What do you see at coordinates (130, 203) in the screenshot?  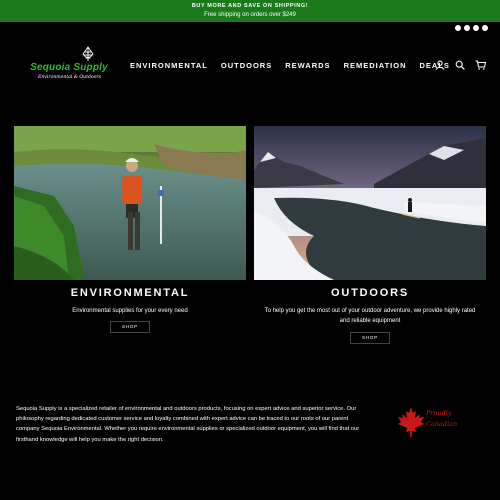 I see `environmental-collection-image` at bounding box center [130, 203].